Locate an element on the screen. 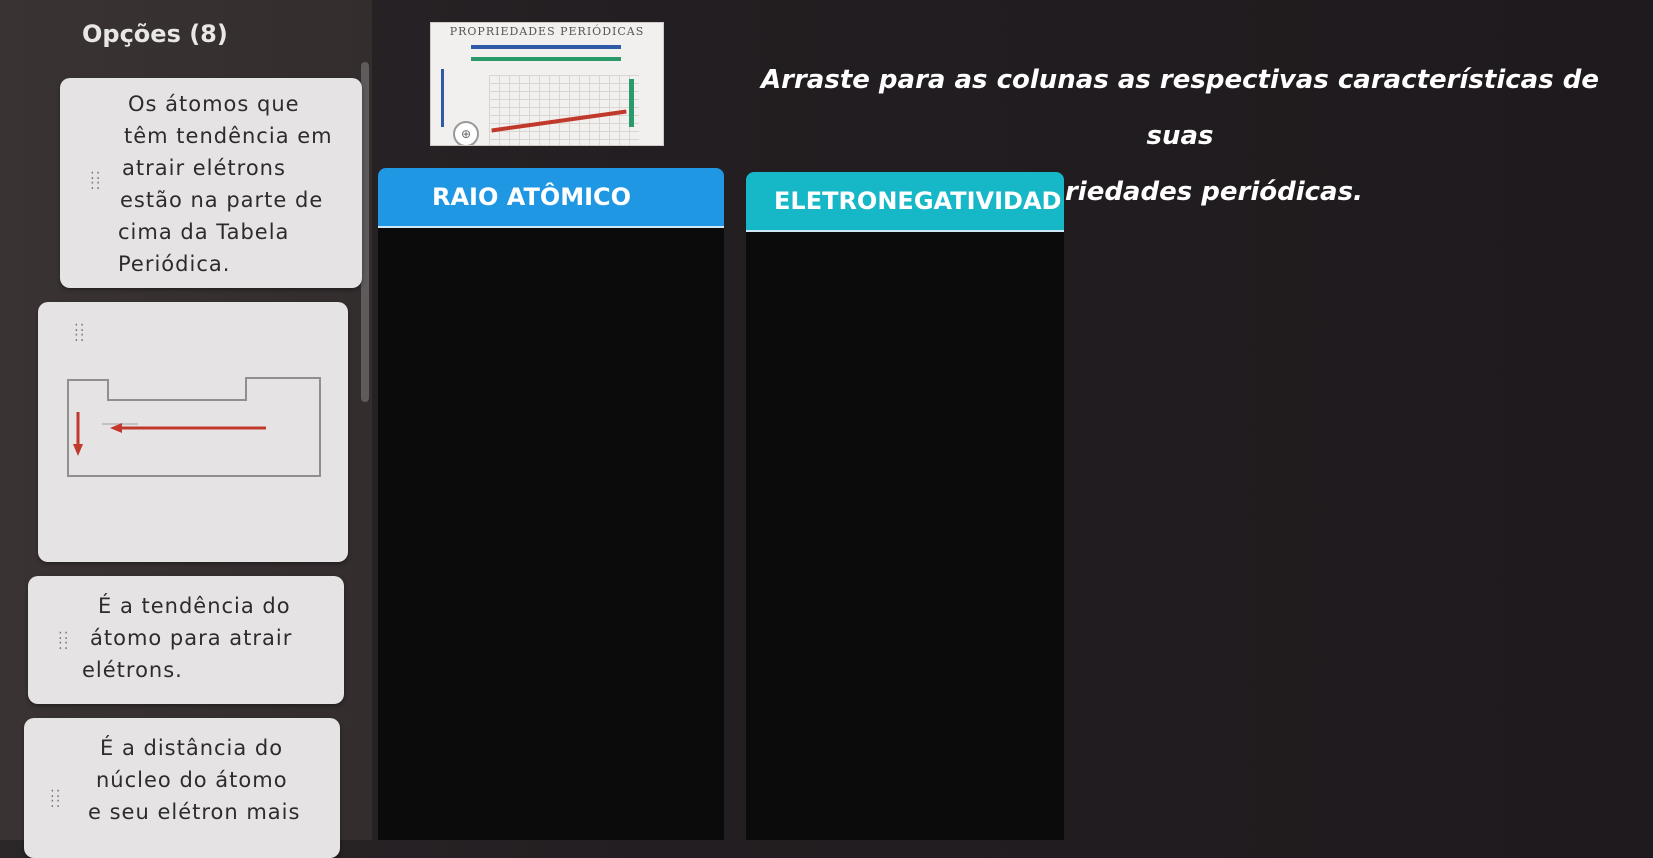 The height and width of the screenshot is (858, 1653). card-line: elétrons. is located at coordinates (132, 670).